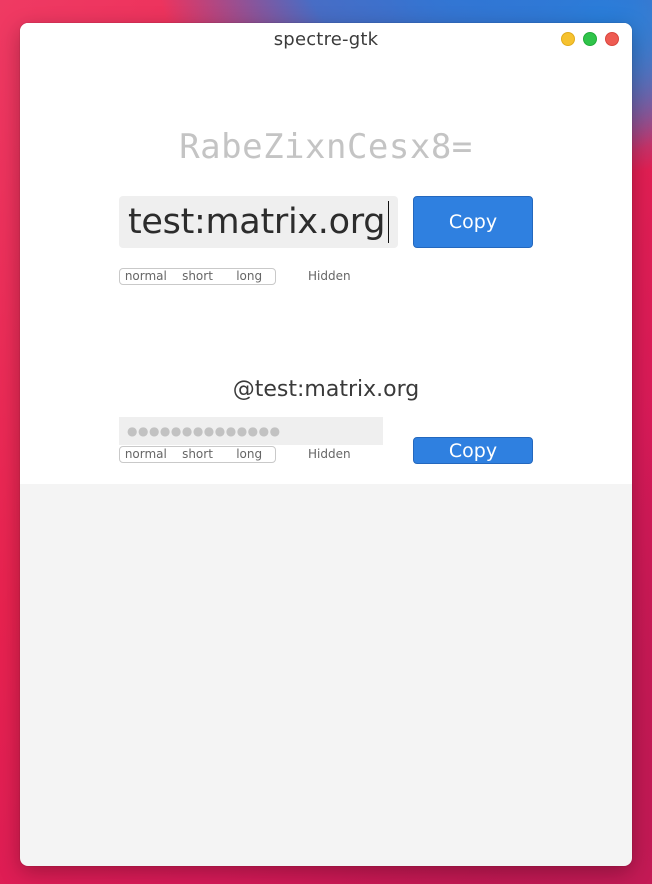 The image size is (652, 884). Describe the element at coordinates (590, 39) in the screenshot. I see `maximize-button` at that location.